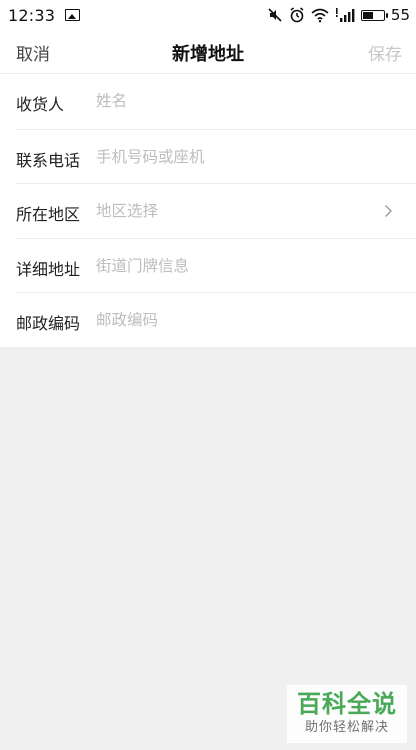  I want to click on region-label: 所在地区, so click(48, 214).